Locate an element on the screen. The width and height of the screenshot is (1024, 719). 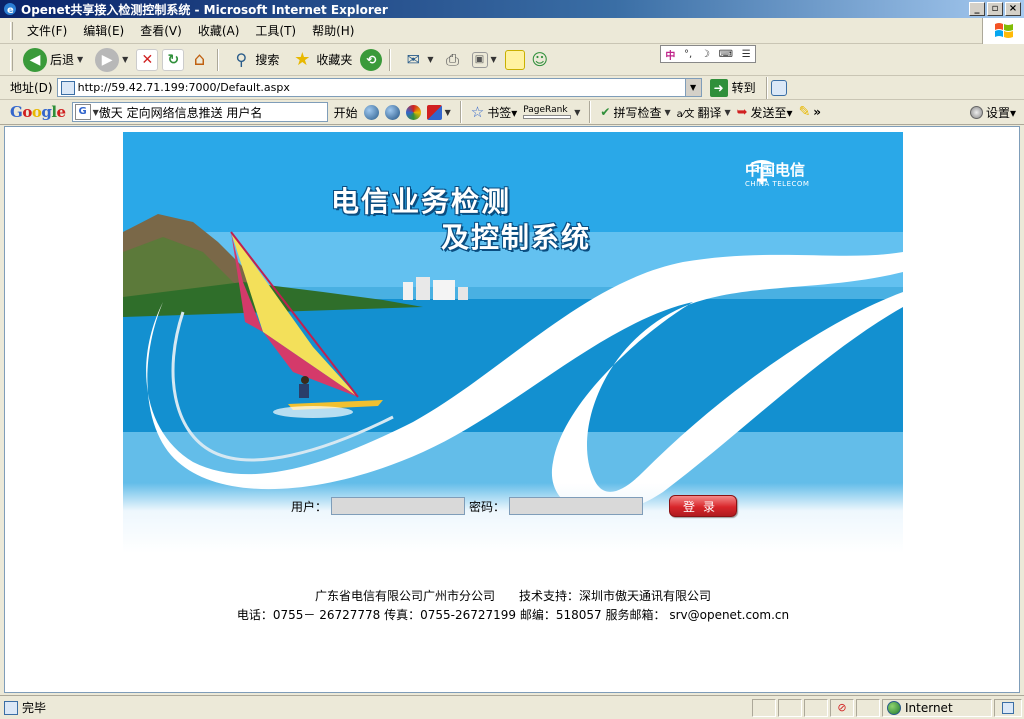
pagerank-label: PageRank is located at coordinates (545, 109).